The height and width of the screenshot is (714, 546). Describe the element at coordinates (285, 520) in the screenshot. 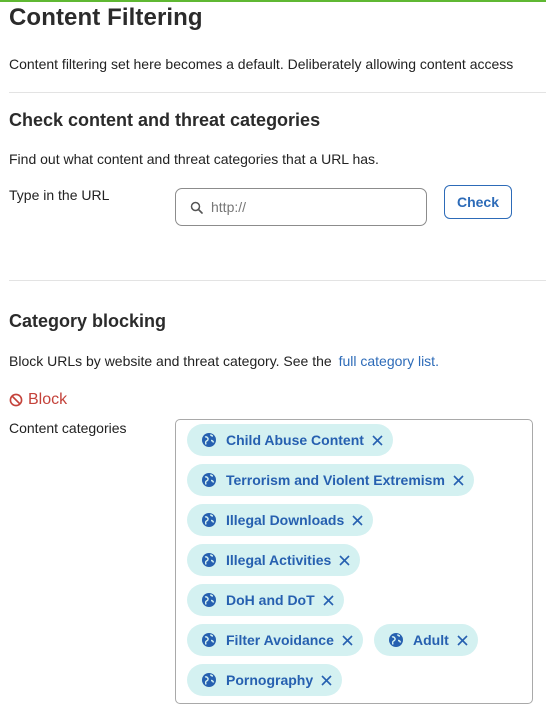

I see `category-chip-label: Illegal Downloads` at that location.